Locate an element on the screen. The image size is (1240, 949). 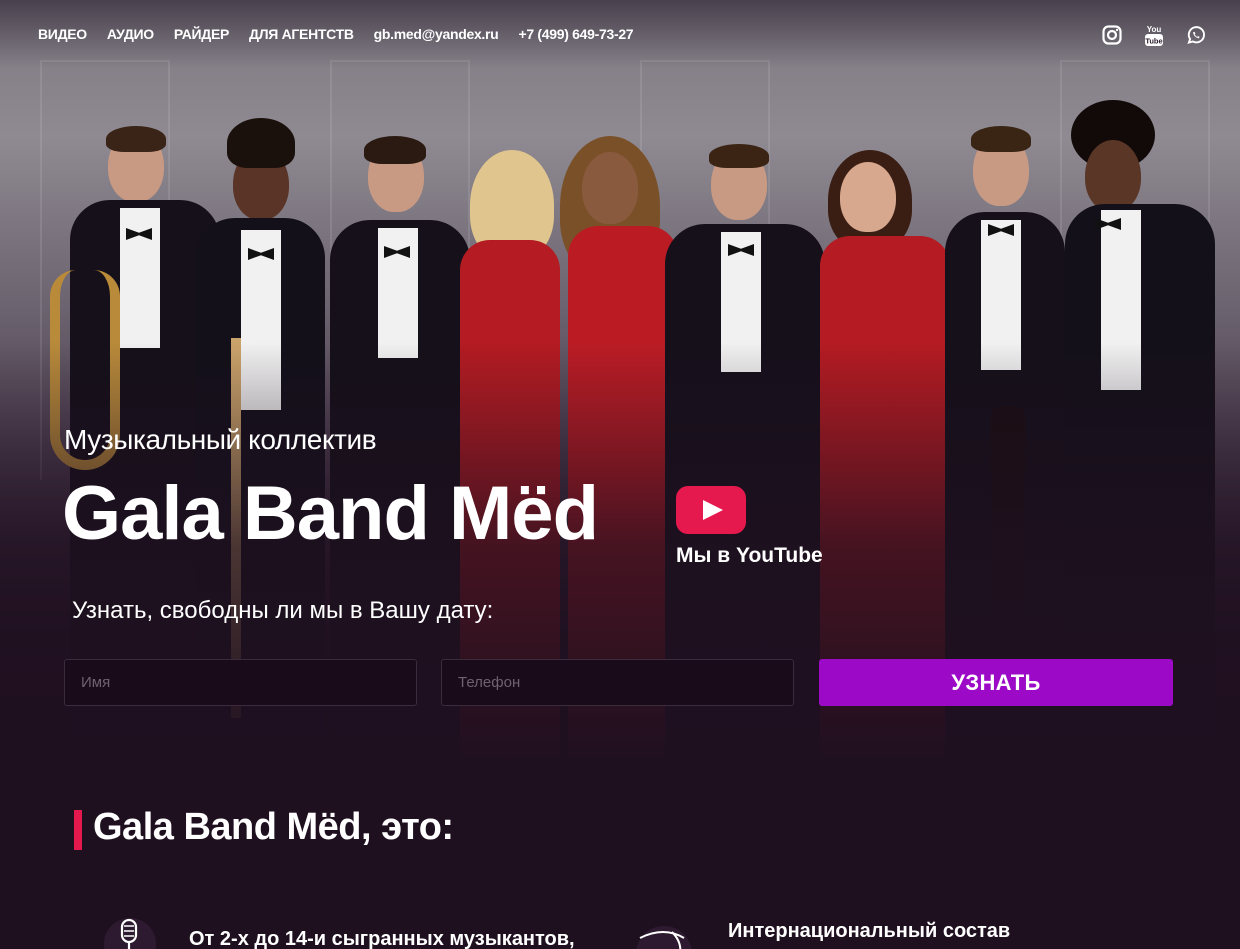
microphone-icon is located at coordinates (130, 931).